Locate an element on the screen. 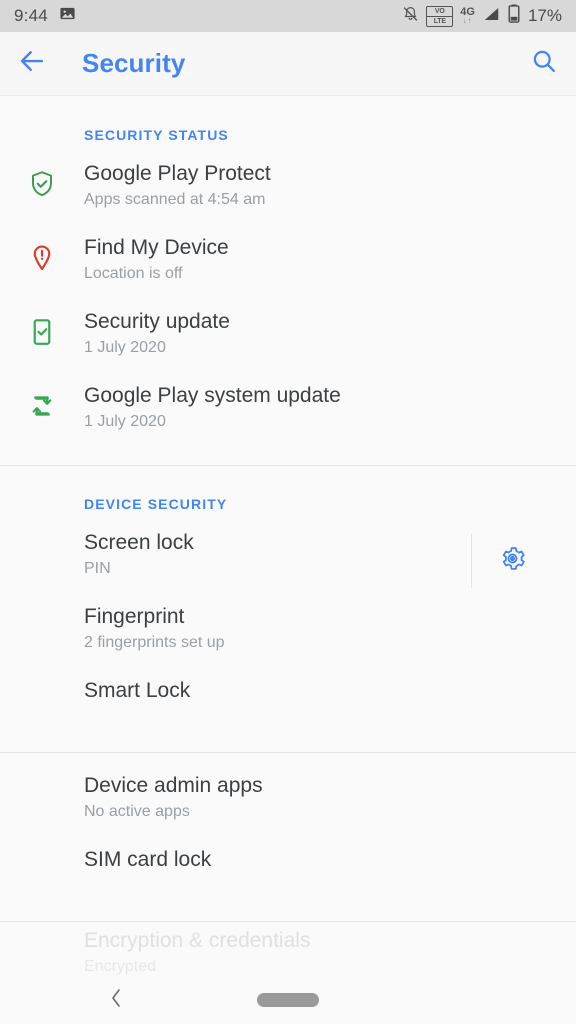 This screenshot has width=576, height=1024. status-bar-right: VO LTE 4G ↓↑ 17% is located at coordinates (482, 16).